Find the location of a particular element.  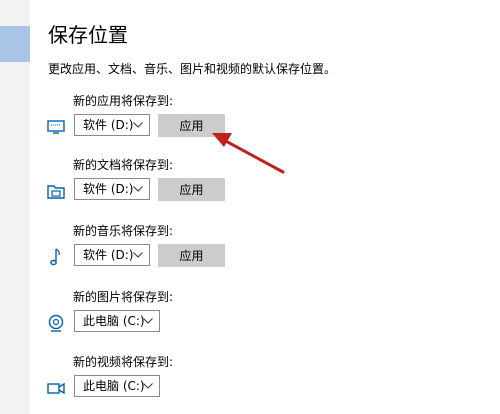

music-save-location: 新的音乐将保存到: 软件 (D:) 应用 is located at coordinates (250, 252).